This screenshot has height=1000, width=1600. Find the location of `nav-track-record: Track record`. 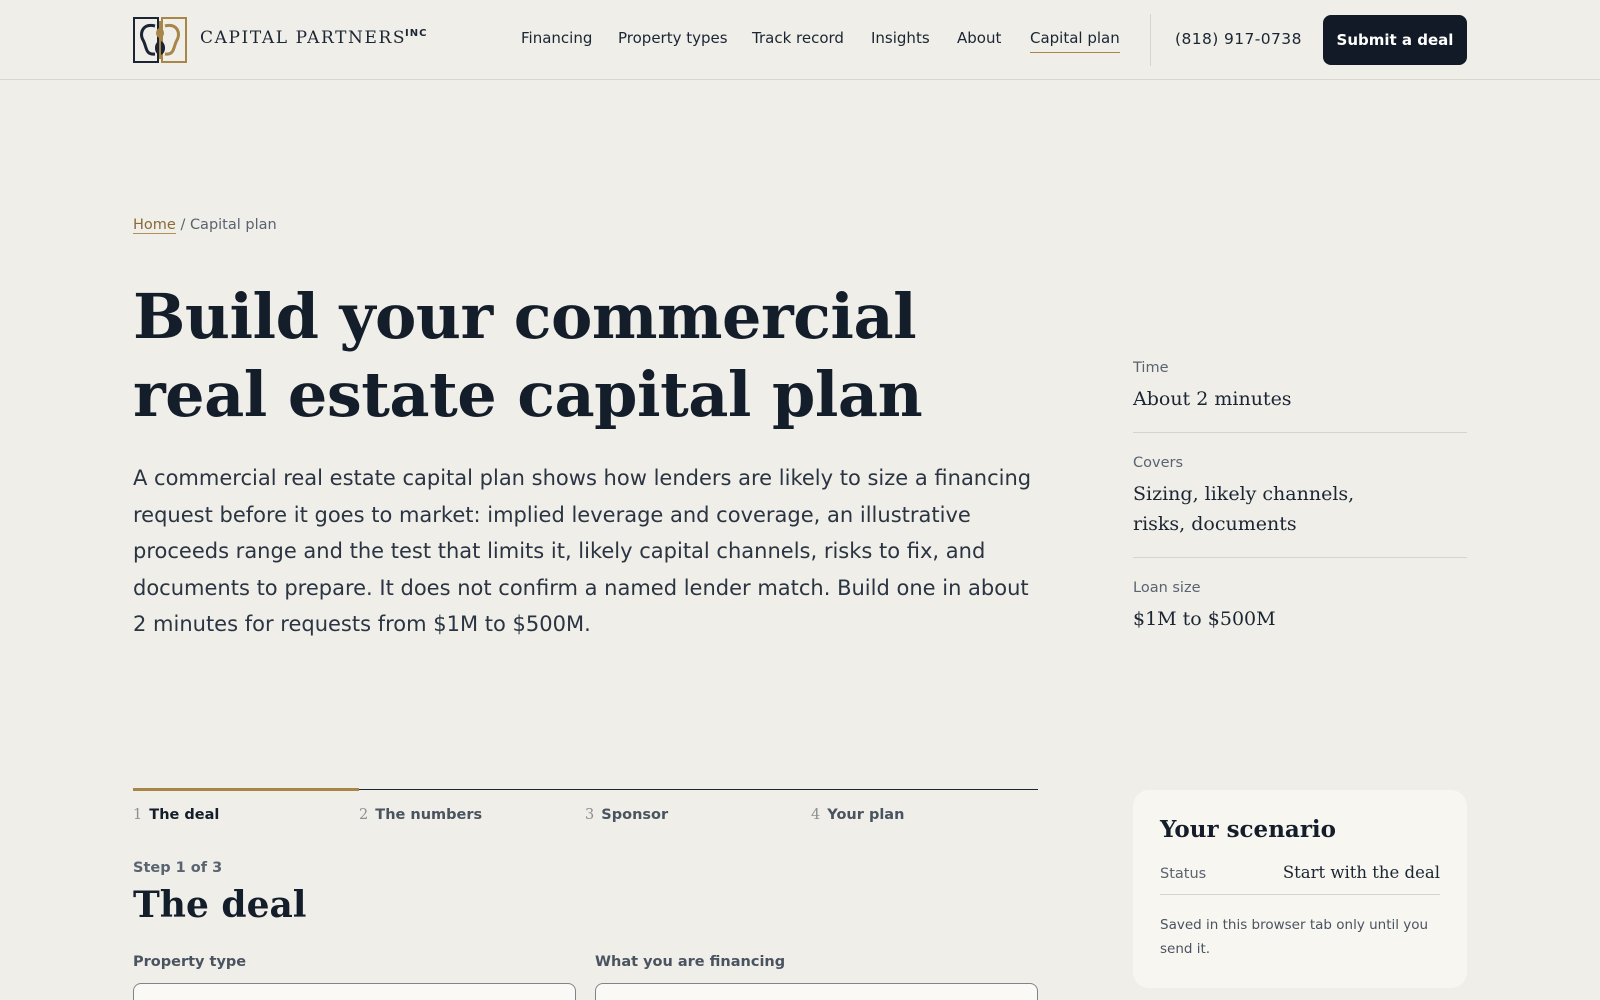

nav-track-record: Track record is located at coordinates (798, 38).